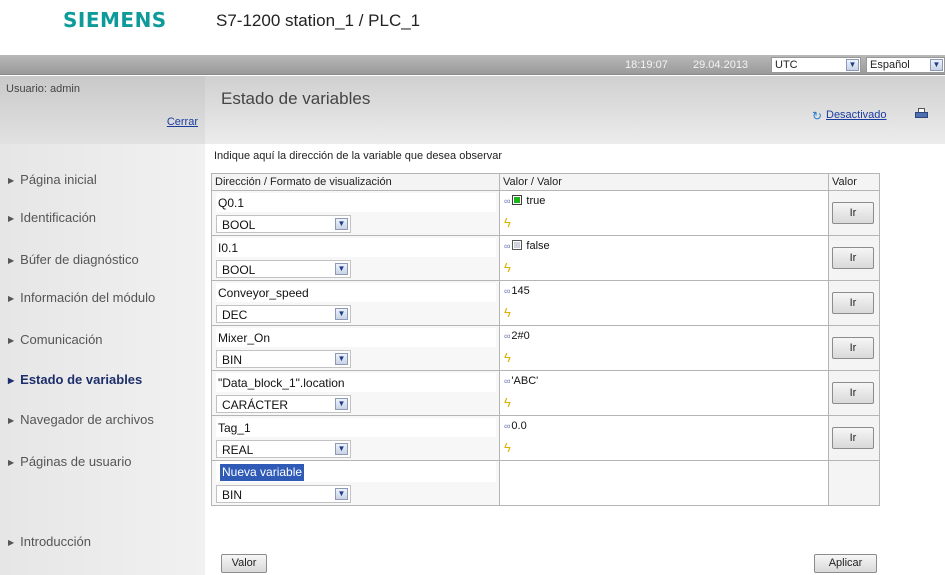 The height and width of the screenshot is (575, 945). Describe the element at coordinates (255, 405) in the screenshot. I see `format-value: CARÁCTER` at that location.